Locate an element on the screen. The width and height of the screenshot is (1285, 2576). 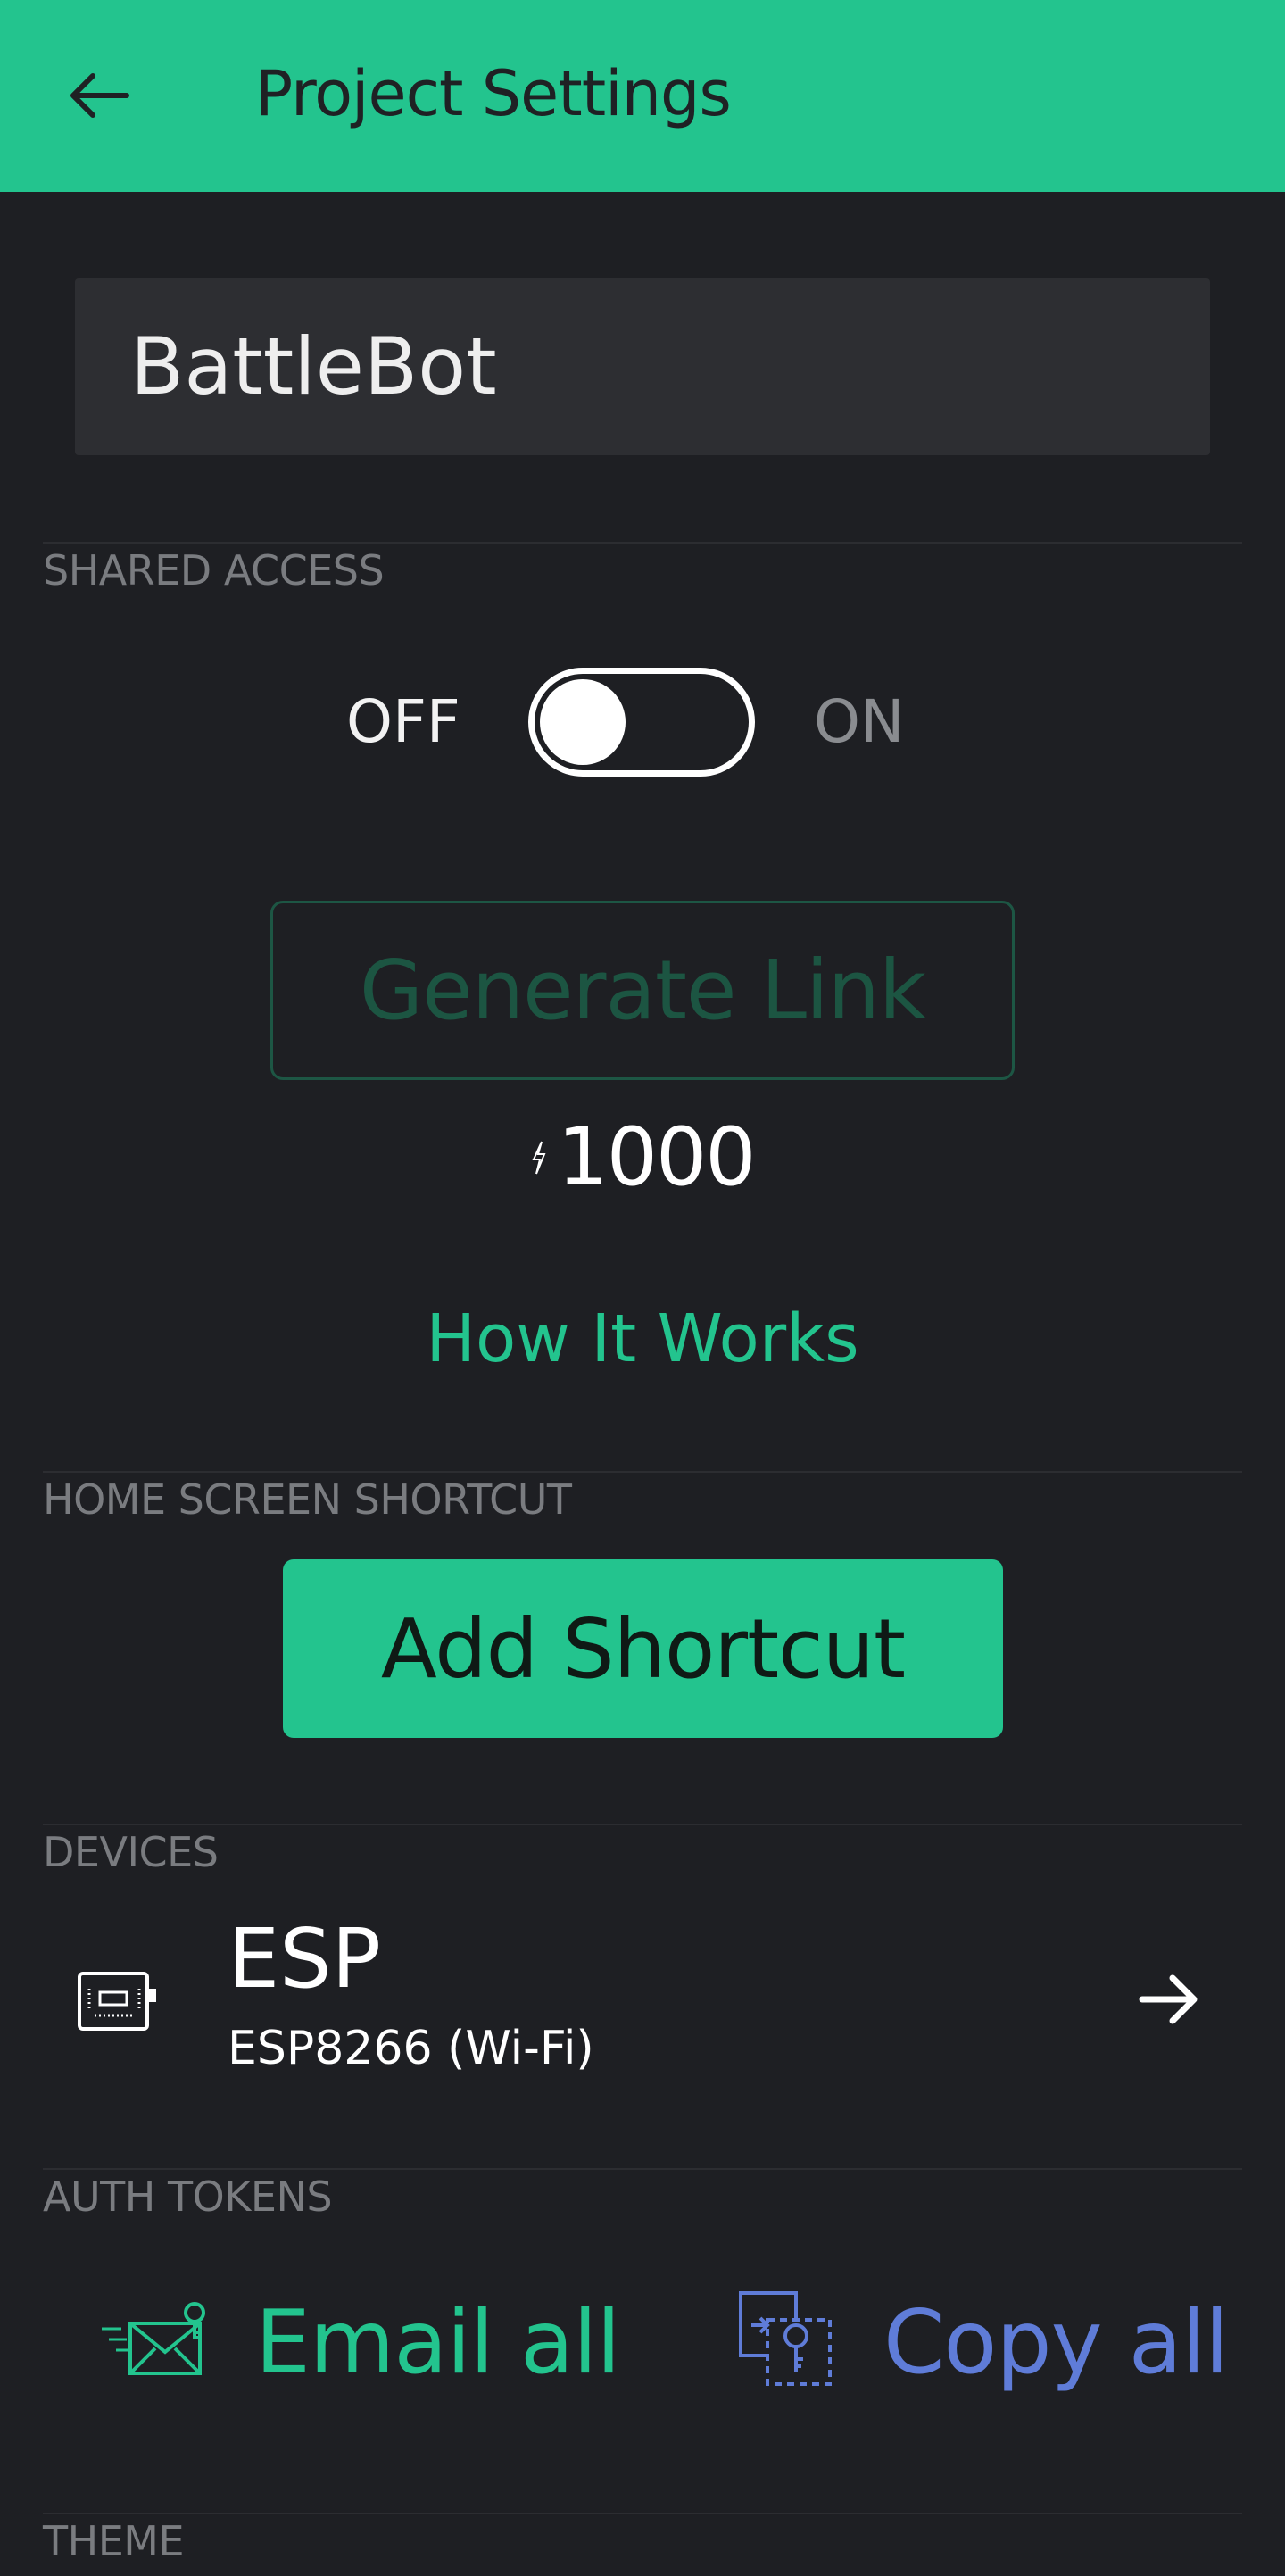
shared-access-toggle is located at coordinates (641, 722).